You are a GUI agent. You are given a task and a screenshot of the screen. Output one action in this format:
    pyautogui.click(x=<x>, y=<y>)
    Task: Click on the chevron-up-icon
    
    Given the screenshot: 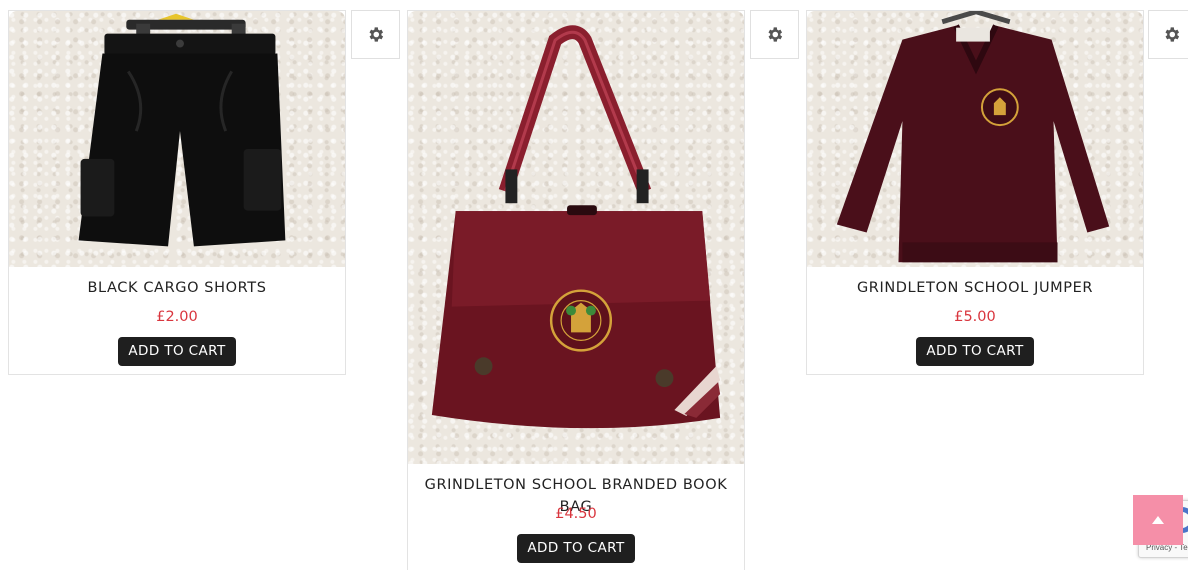 What is the action you would take?
    pyautogui.click(x=1158, y=520)
    